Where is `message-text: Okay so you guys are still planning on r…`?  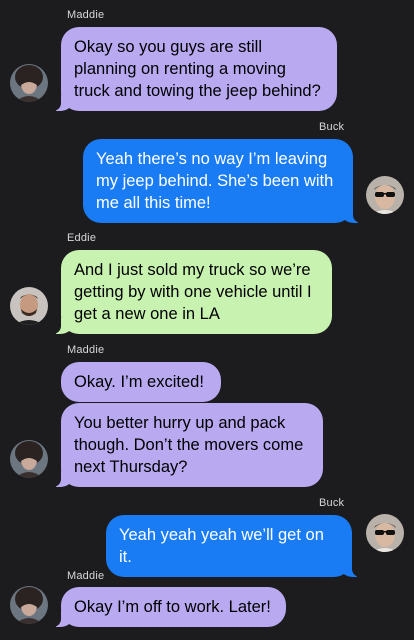 message-text: Okay so you guys are still planning on r… is located at coordinates (197, 69).